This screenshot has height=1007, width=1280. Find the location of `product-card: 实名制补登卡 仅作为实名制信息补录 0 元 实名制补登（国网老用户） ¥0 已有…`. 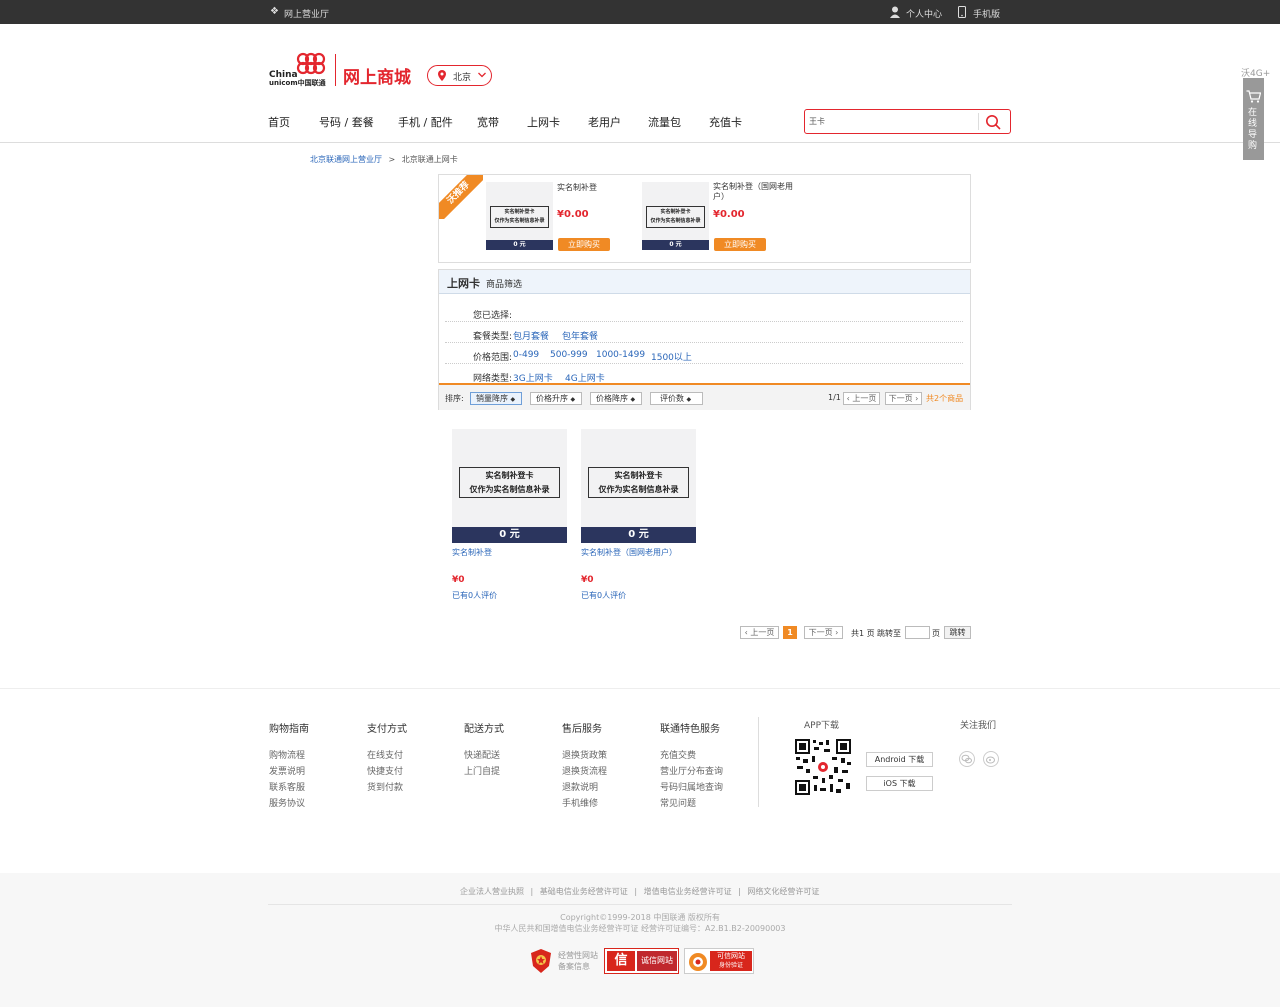

product-card: 实名制补登卡 仅作为实名制信息补录 0 元 实名制补登（国网老用户） ¥0 已有… is located at coordinates (639, 515).